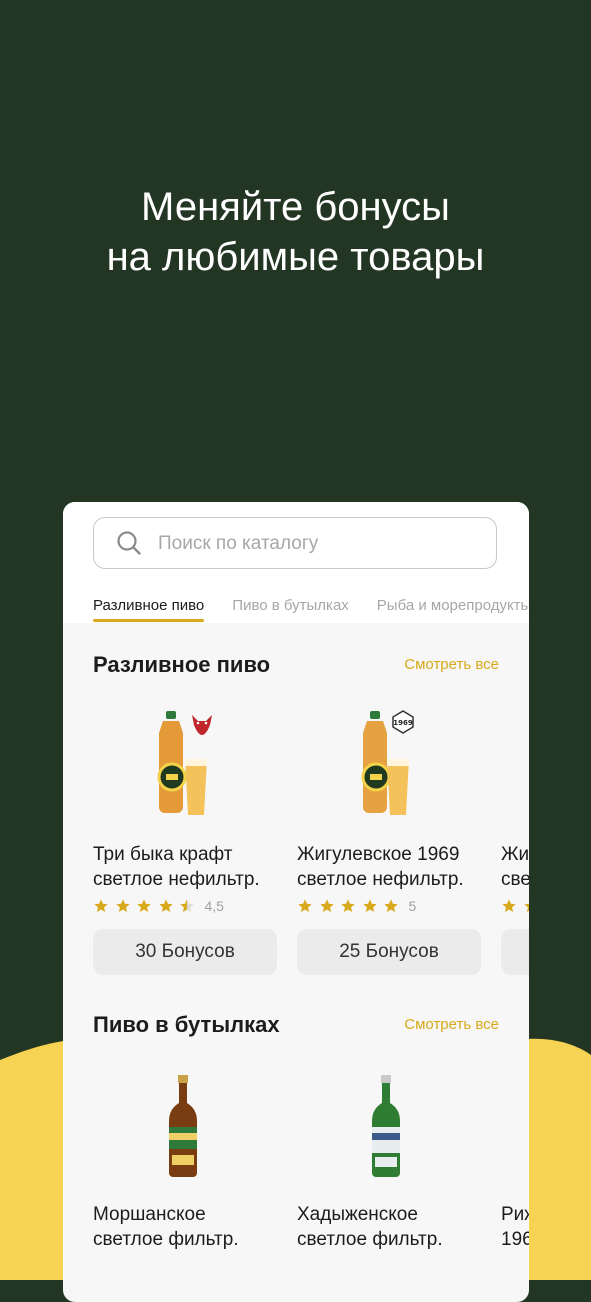 Image resolution: width=591 pixels, height=1302 pixels. I want to click on search-bar, so click(295, 543).